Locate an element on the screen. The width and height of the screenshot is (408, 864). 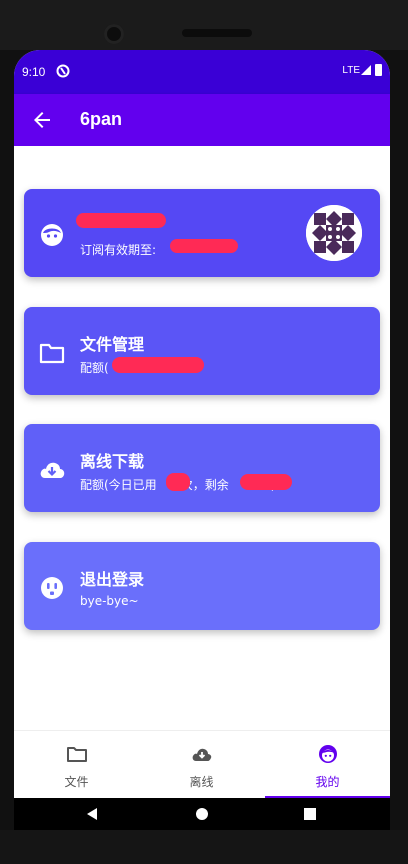
logout-card: 退出登录 bye-bye~ is located at coordinates (202, 586).